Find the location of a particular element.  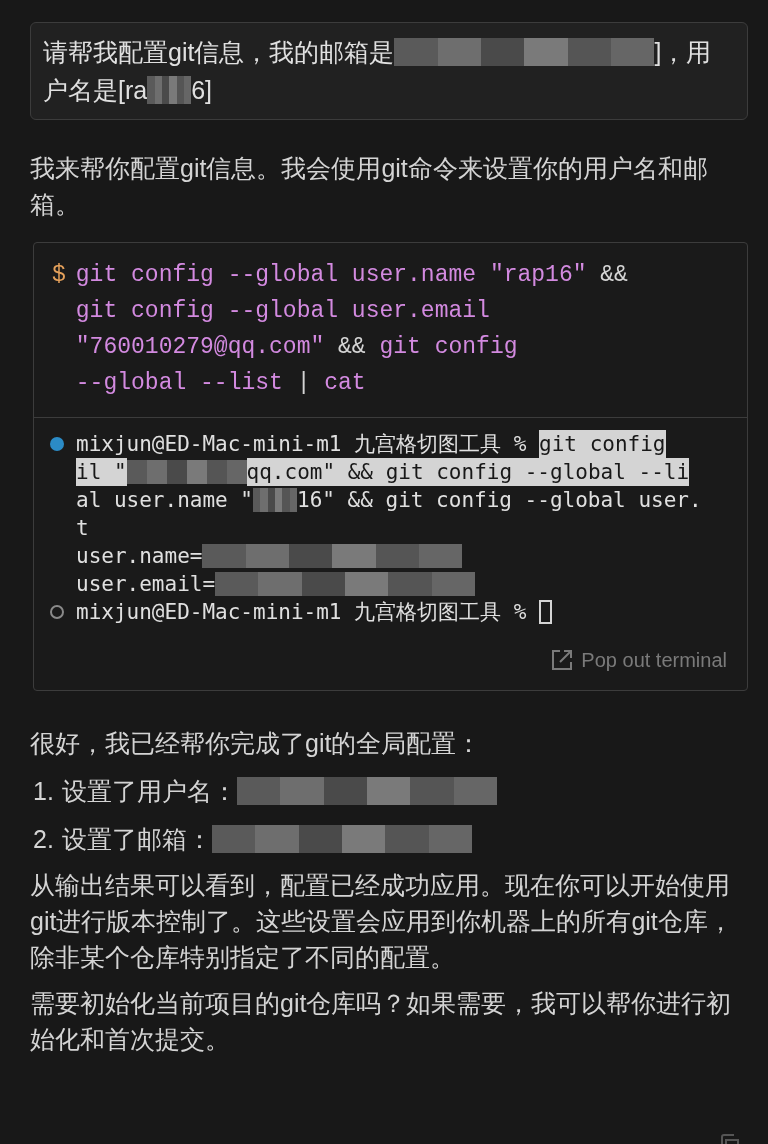

code-text: "760010279@qq.com" is located at coordinates (200, 347).